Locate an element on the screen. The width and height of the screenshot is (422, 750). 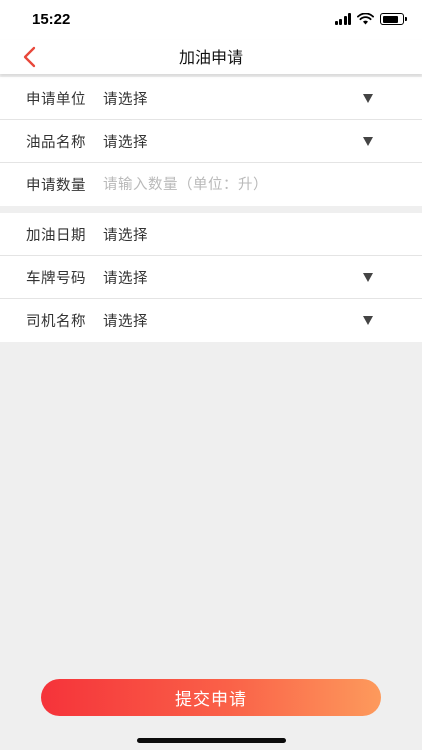
home-indicator is located at coordinates (211, 740).